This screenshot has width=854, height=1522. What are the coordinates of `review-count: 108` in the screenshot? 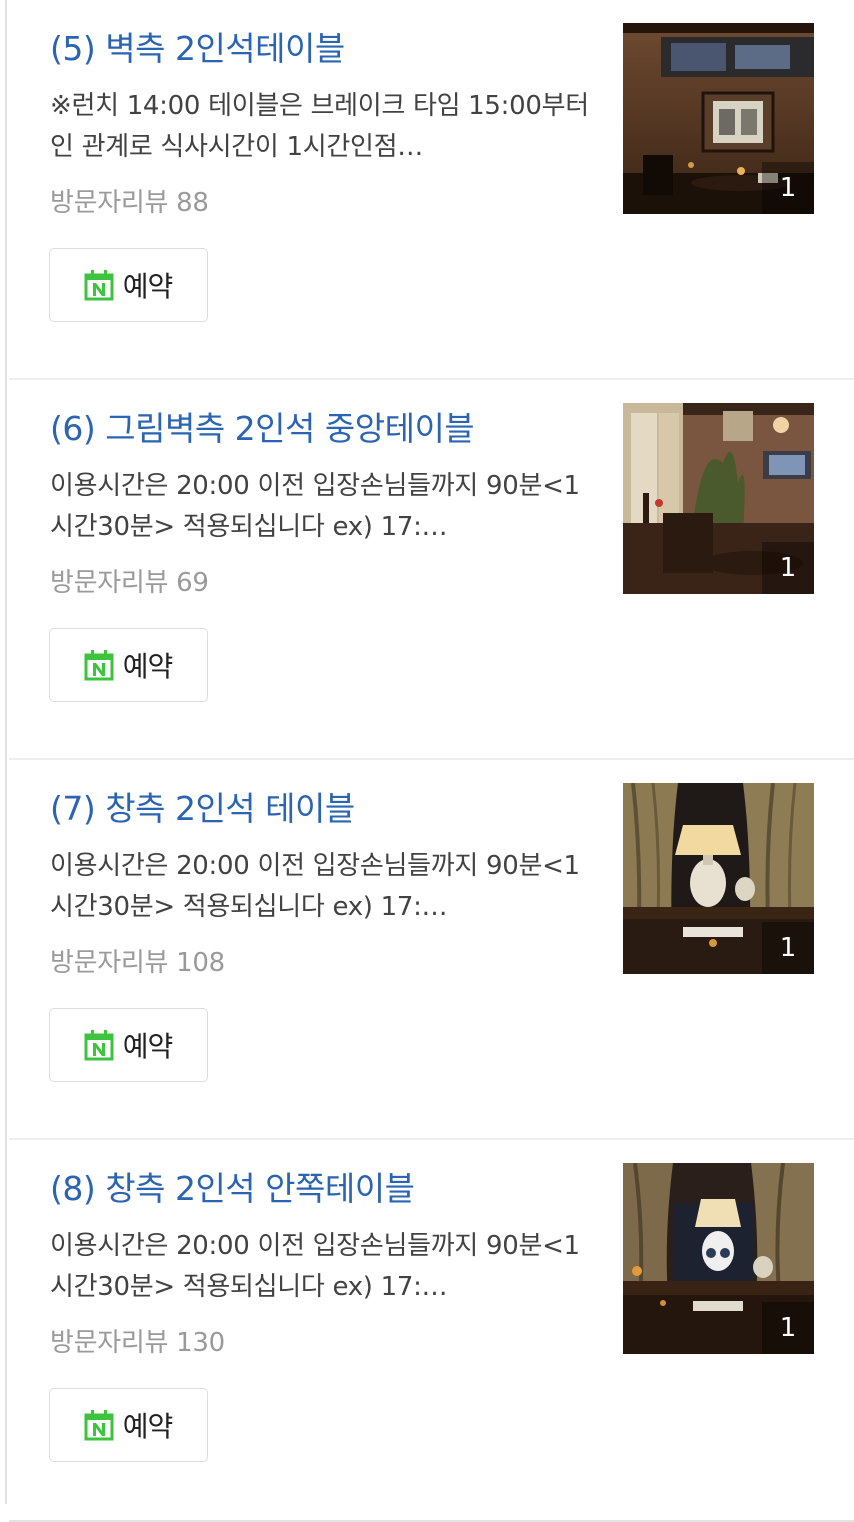 It's located at (200, 963).